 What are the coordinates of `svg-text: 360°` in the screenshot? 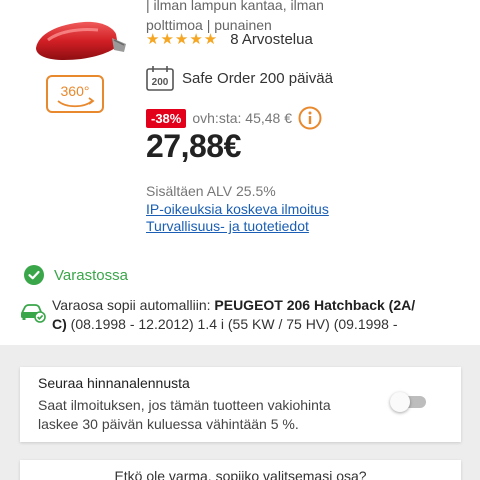 It's located at (75, 91).